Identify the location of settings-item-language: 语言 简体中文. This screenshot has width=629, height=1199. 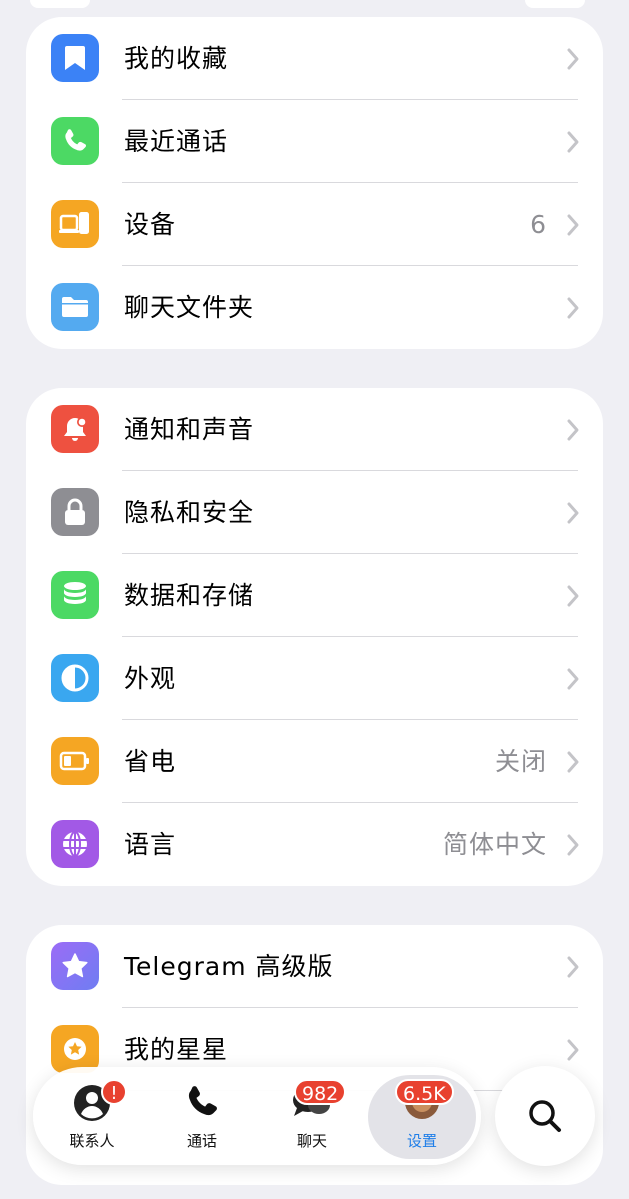
(314, 844).